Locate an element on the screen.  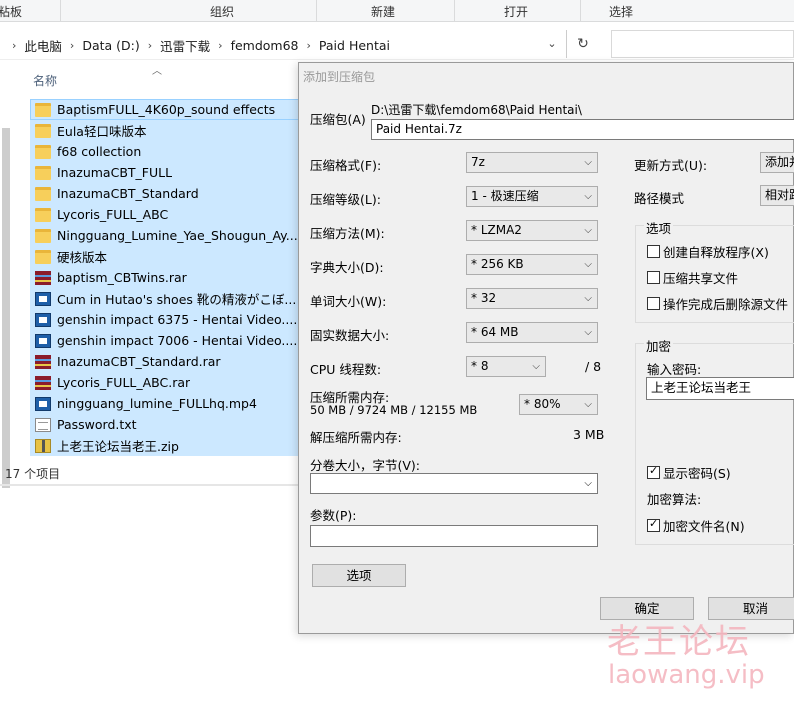
ribbon-organize-label: 组织 is located at coordinates (222, 12).